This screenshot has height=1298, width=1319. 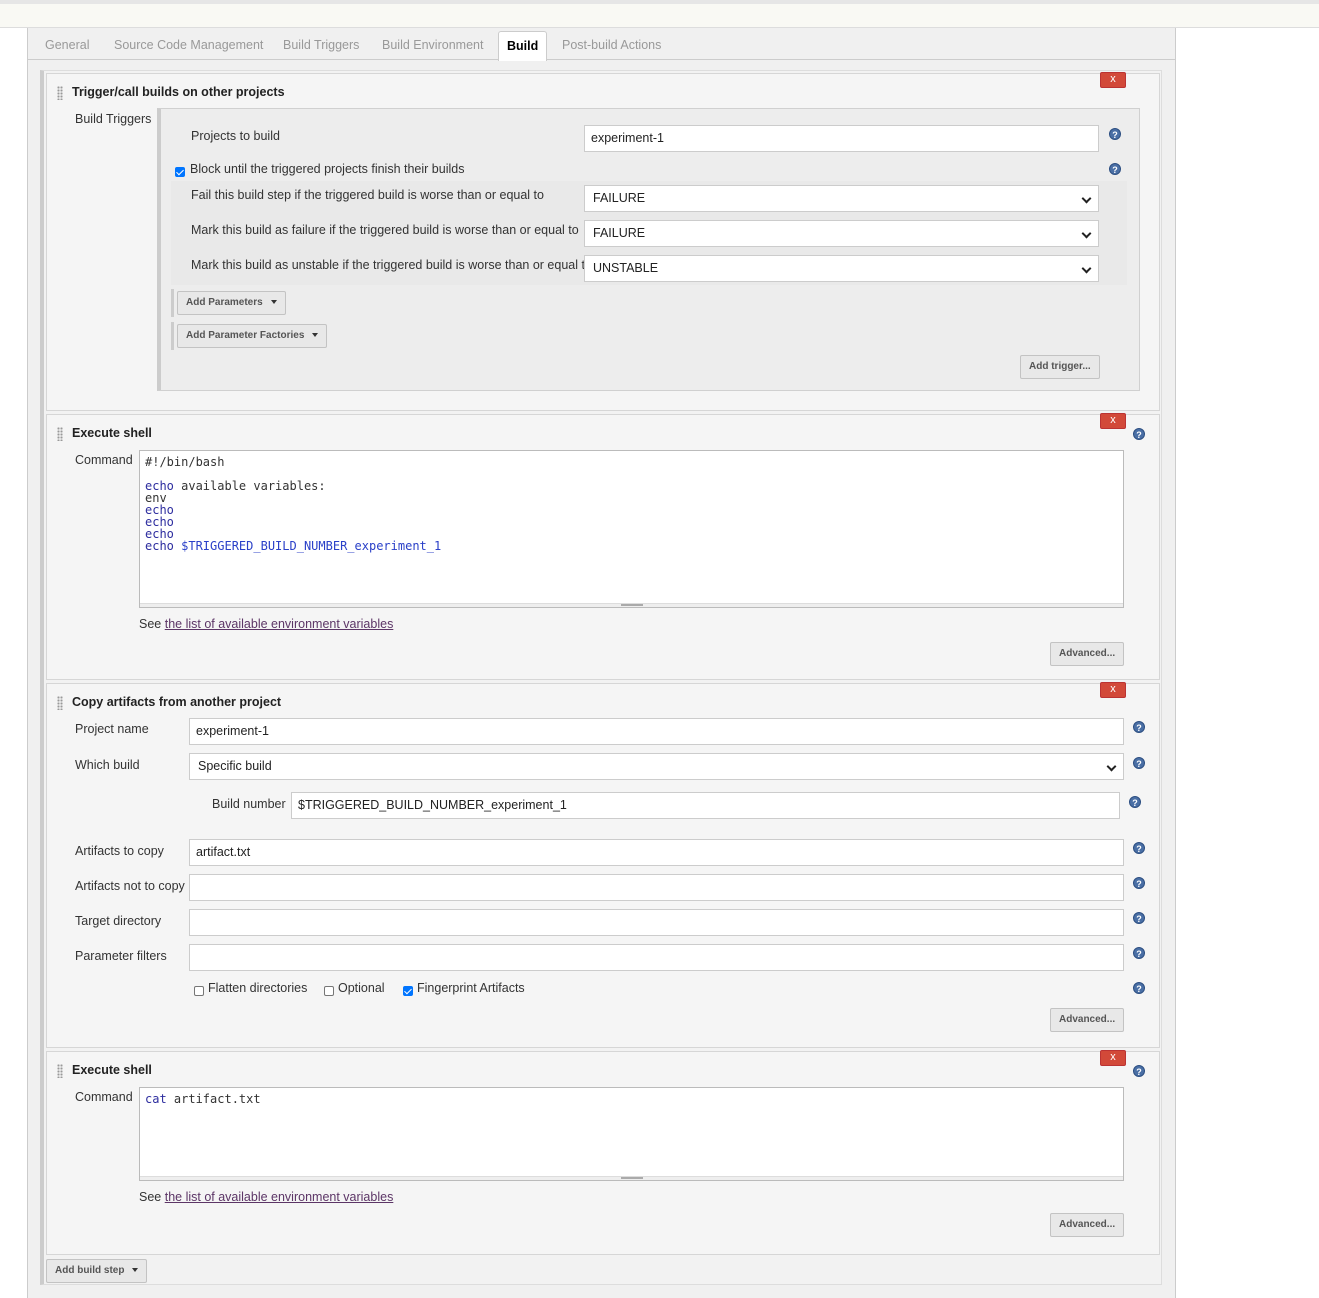 What do you see at coordinates (656, 922) in the screenshot?
I see `target-directory-input` at bounding box center [656, 922].